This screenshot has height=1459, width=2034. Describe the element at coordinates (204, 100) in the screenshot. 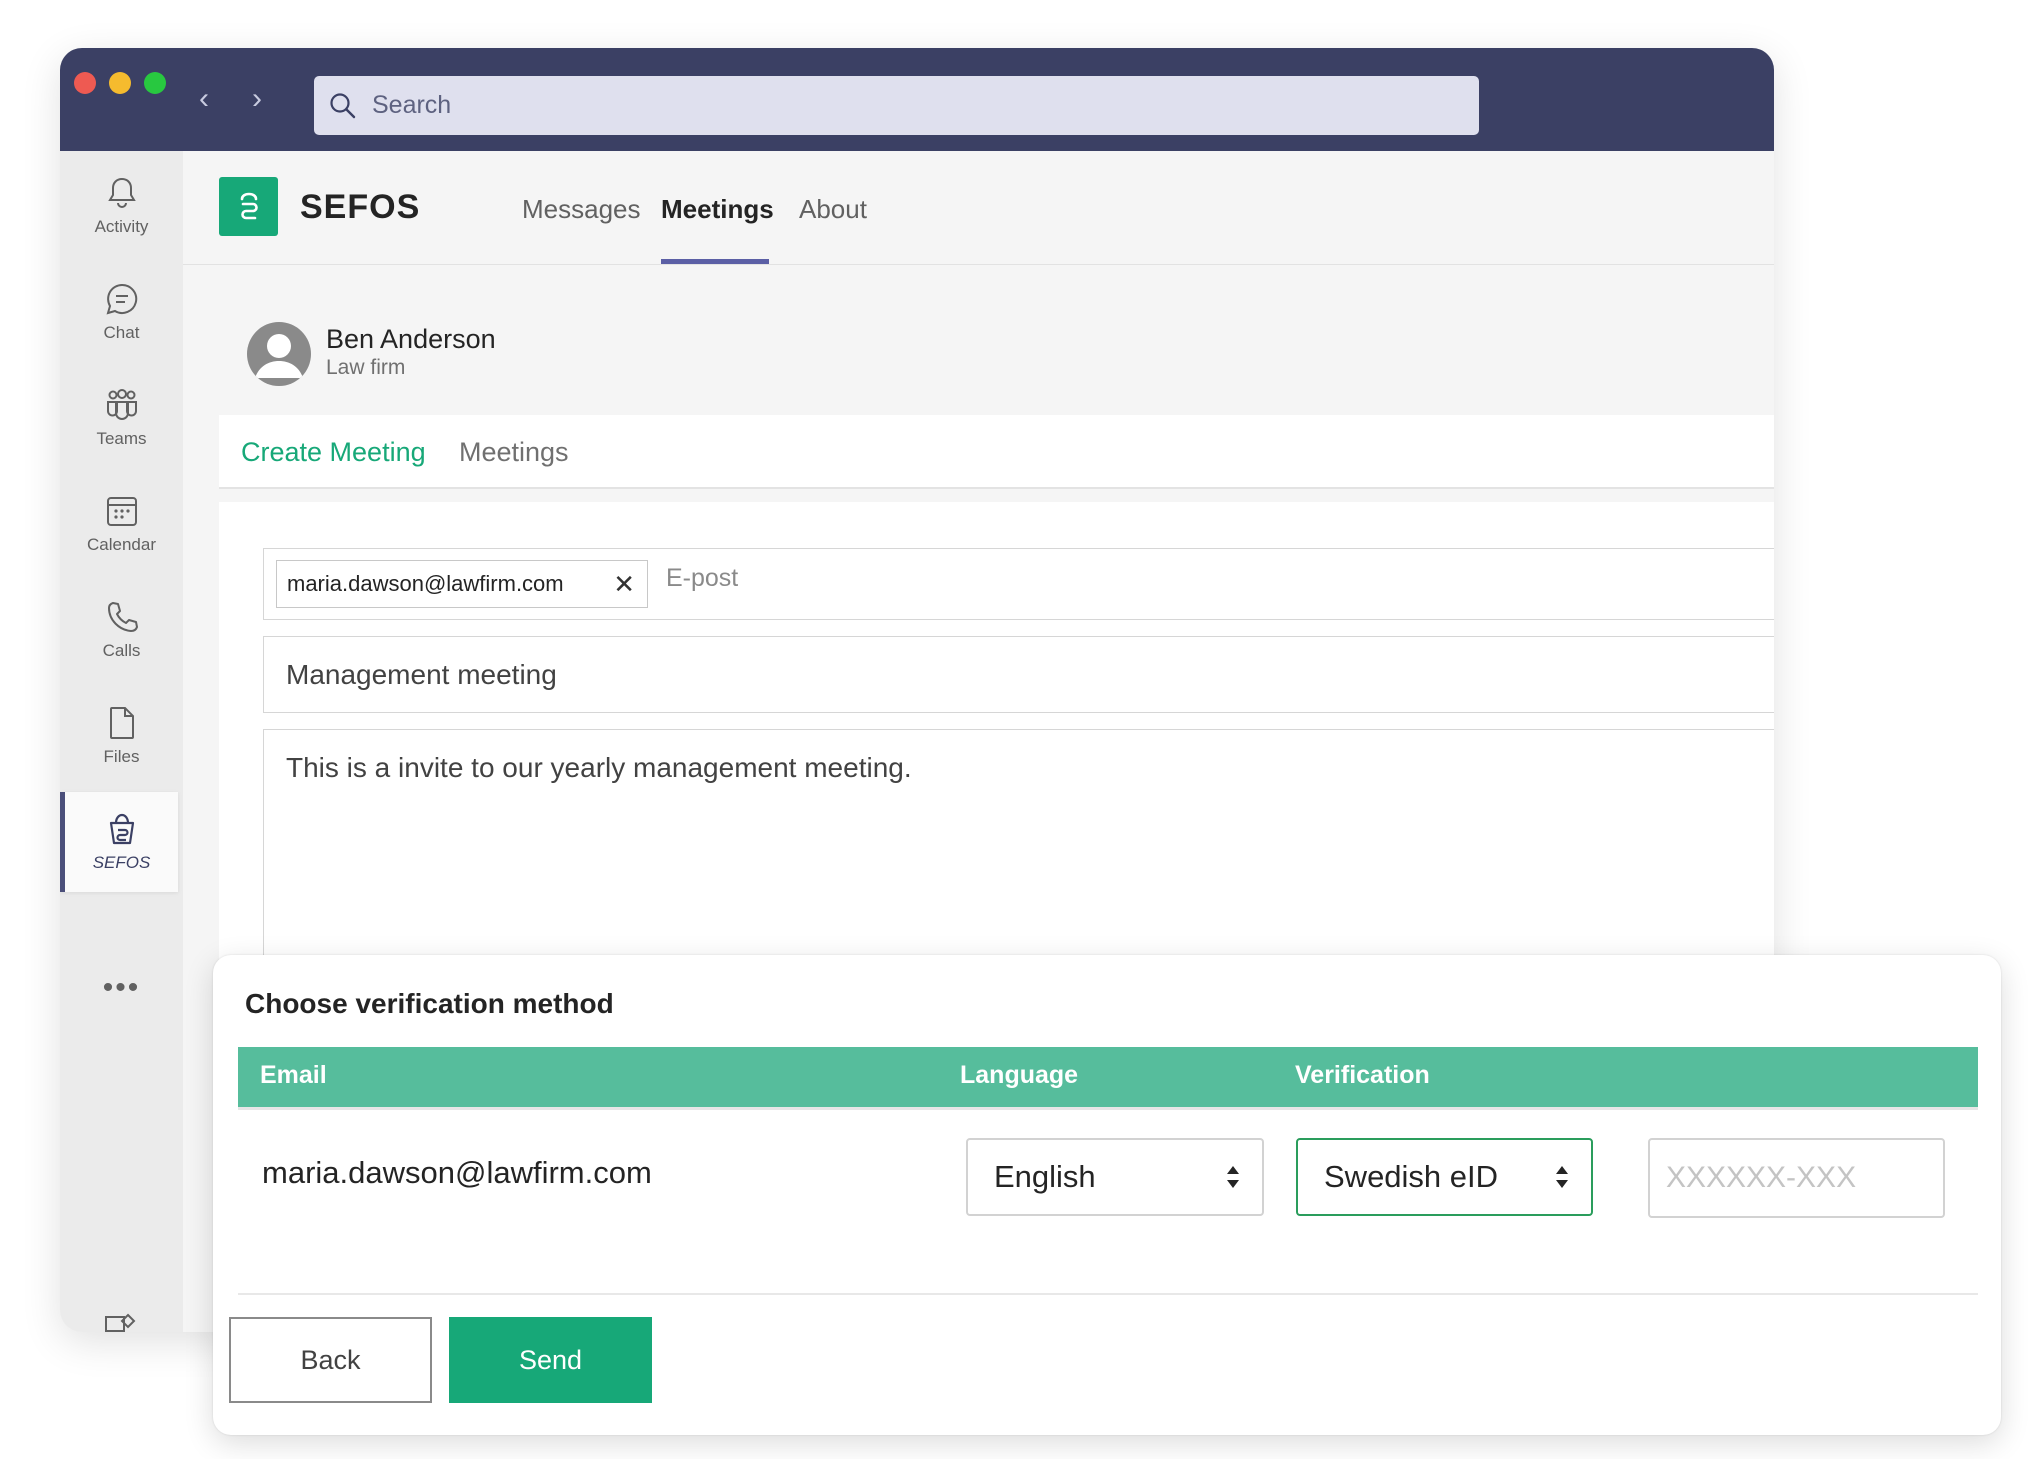

I see `back-arrow-icon: ‹` at that location.